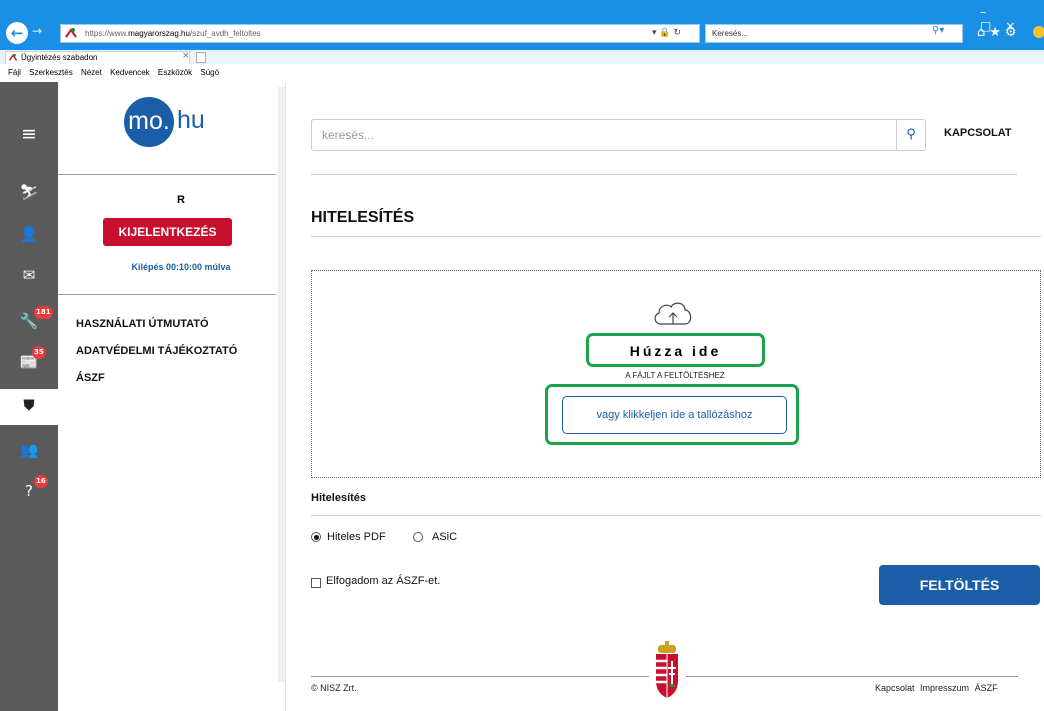 Image resolution: width=1044 pixels, height=711 pixels. What do you see at coordinates (29, 450) in the screenshot?
I see `add-user-icon: 👥` at bounding box center [29, 450].